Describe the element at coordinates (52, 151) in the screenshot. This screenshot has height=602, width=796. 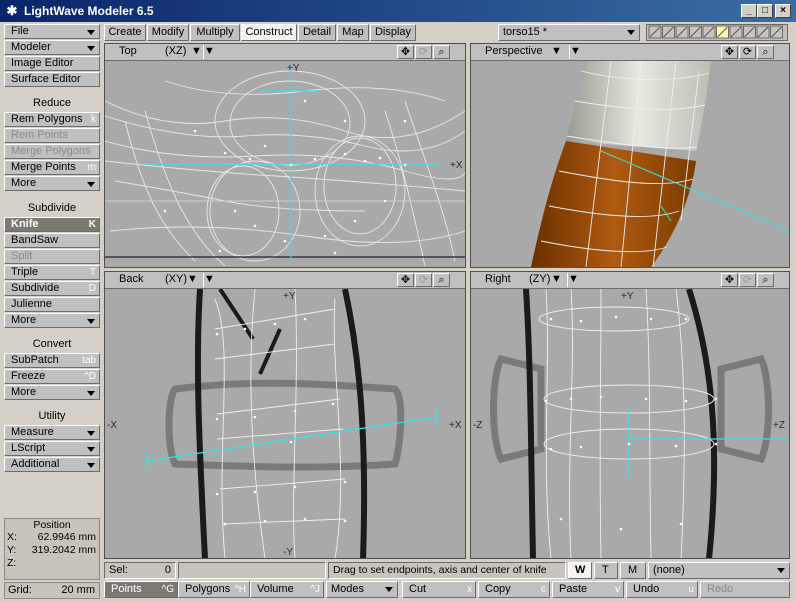
I see `merge-polygons-button: Merge Polygons` at that location.